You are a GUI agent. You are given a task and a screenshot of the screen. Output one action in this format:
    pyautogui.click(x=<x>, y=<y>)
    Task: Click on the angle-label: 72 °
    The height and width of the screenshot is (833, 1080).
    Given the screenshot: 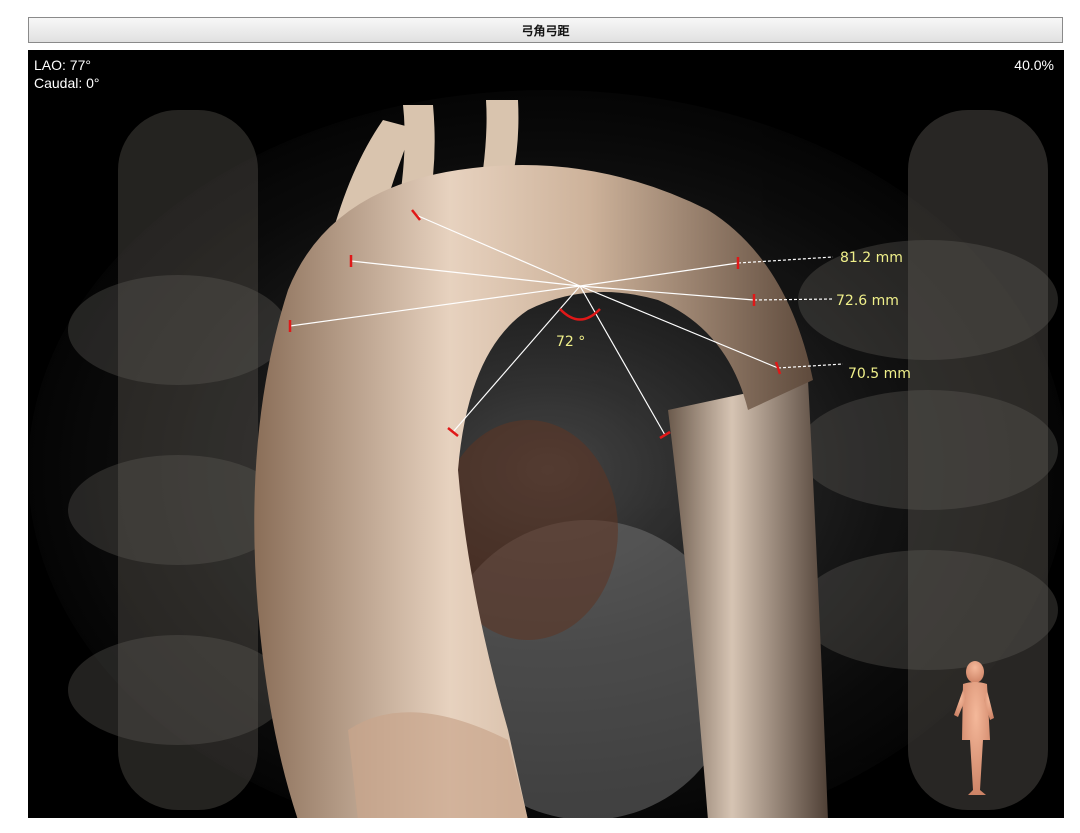 What is the action you would take?
    pyautogui.click(x=570, y=342)
    